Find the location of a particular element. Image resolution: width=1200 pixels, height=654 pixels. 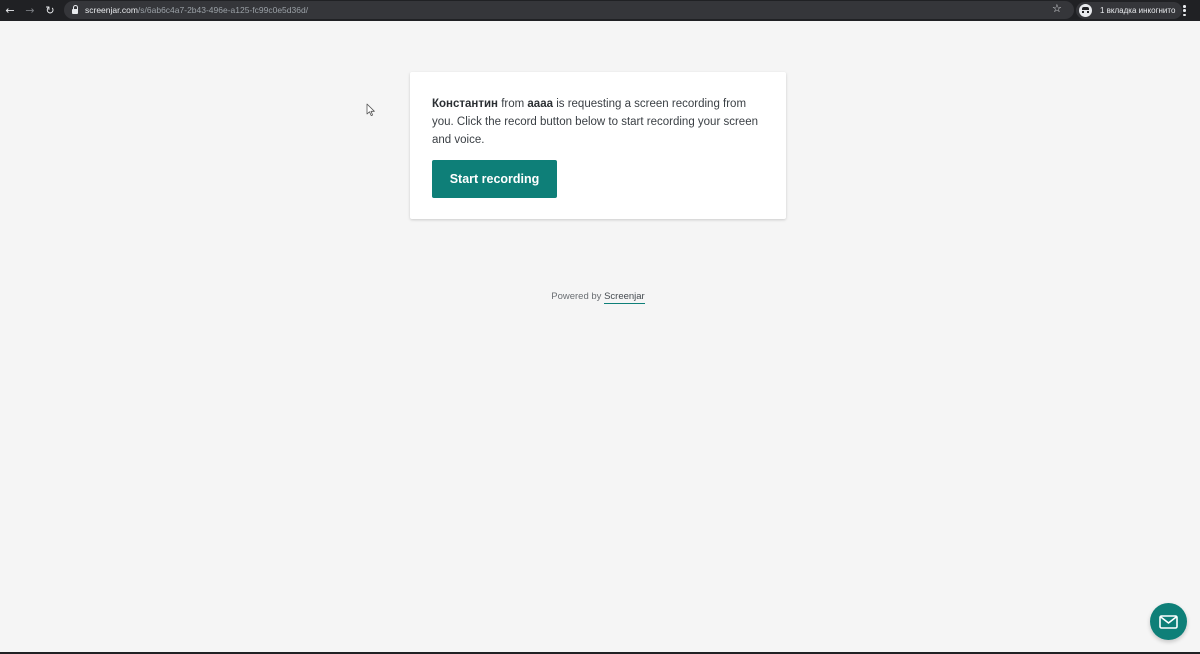

chat-button is located at coordinates (1168, 621).